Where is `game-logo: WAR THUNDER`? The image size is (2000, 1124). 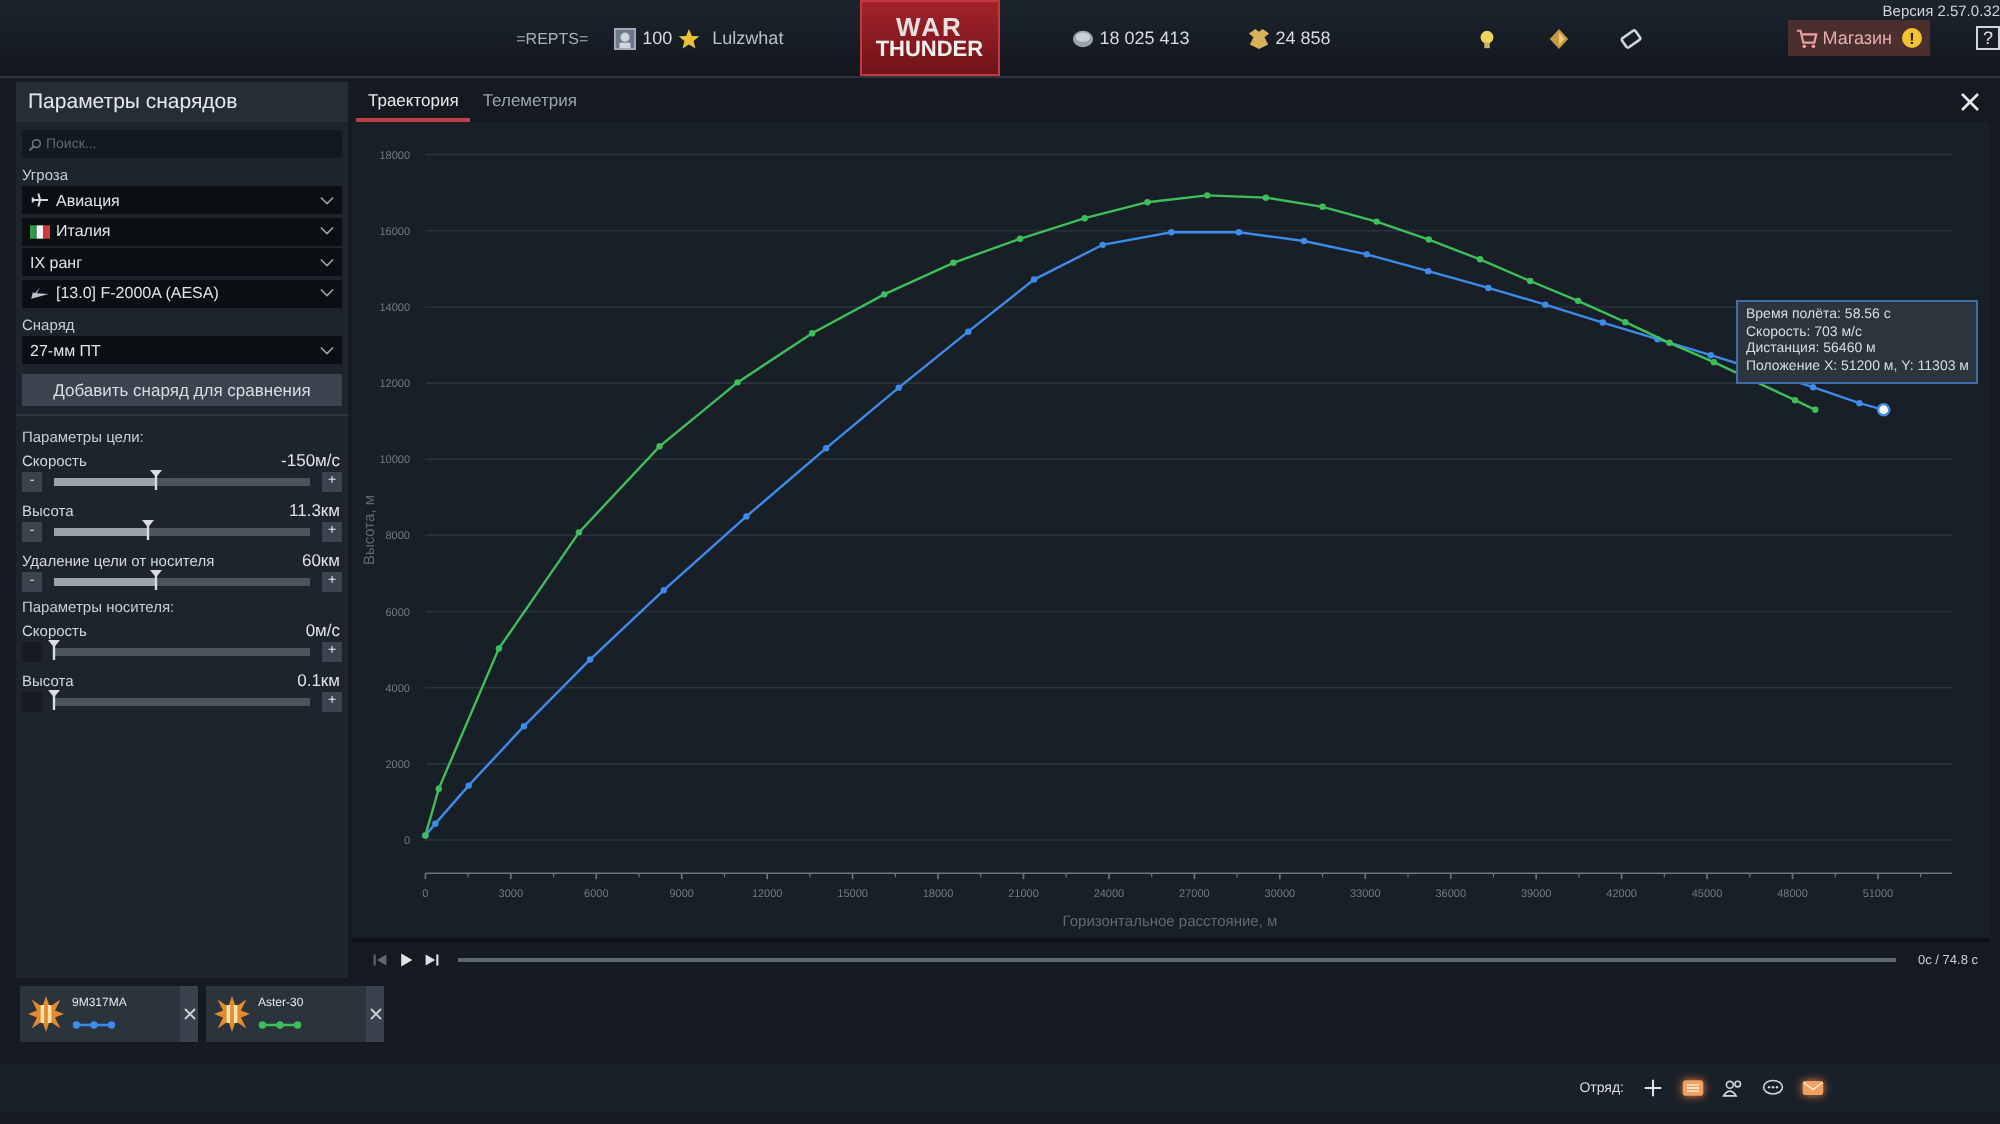 game-logo: WAR THUNDER is located at coordinates (929, 38).